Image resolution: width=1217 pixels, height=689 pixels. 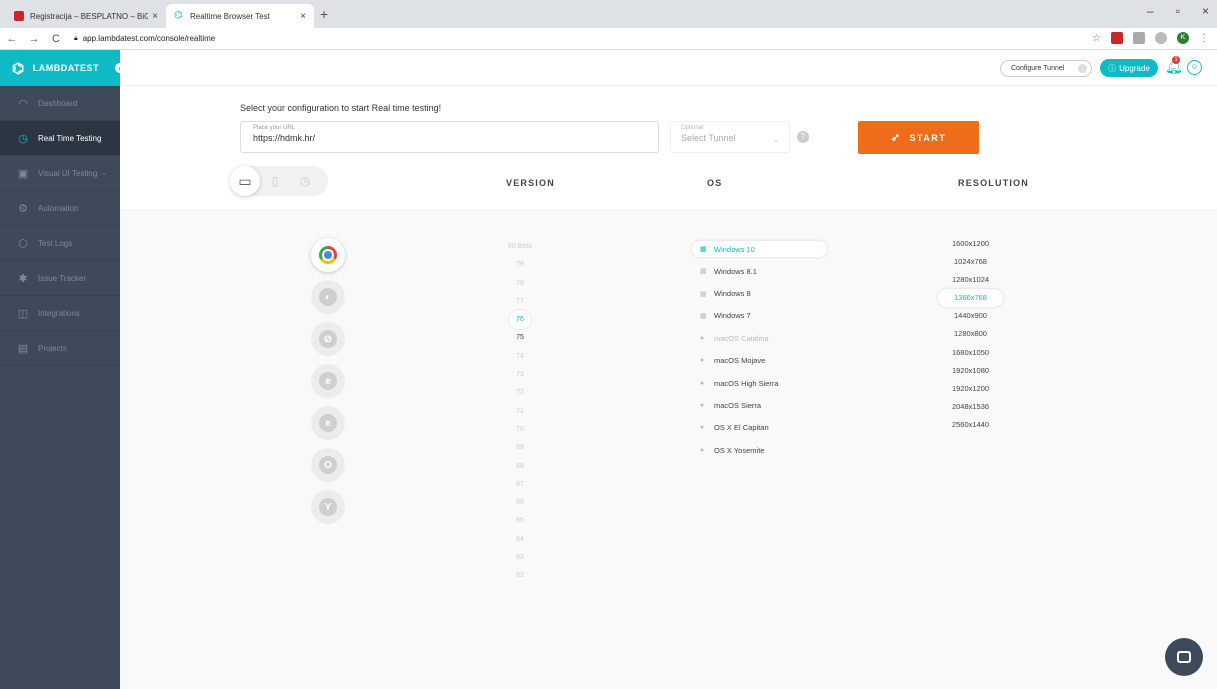 What do you see at coordinates (759, 293) in the screenshot?
I see `os-option: ▦ Windows 8` at bounding box center [759, 293].